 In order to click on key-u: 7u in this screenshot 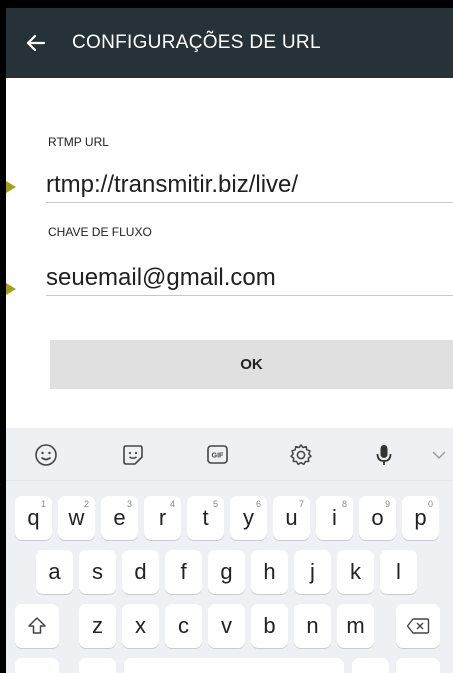, I will do `click(291, 518)`.